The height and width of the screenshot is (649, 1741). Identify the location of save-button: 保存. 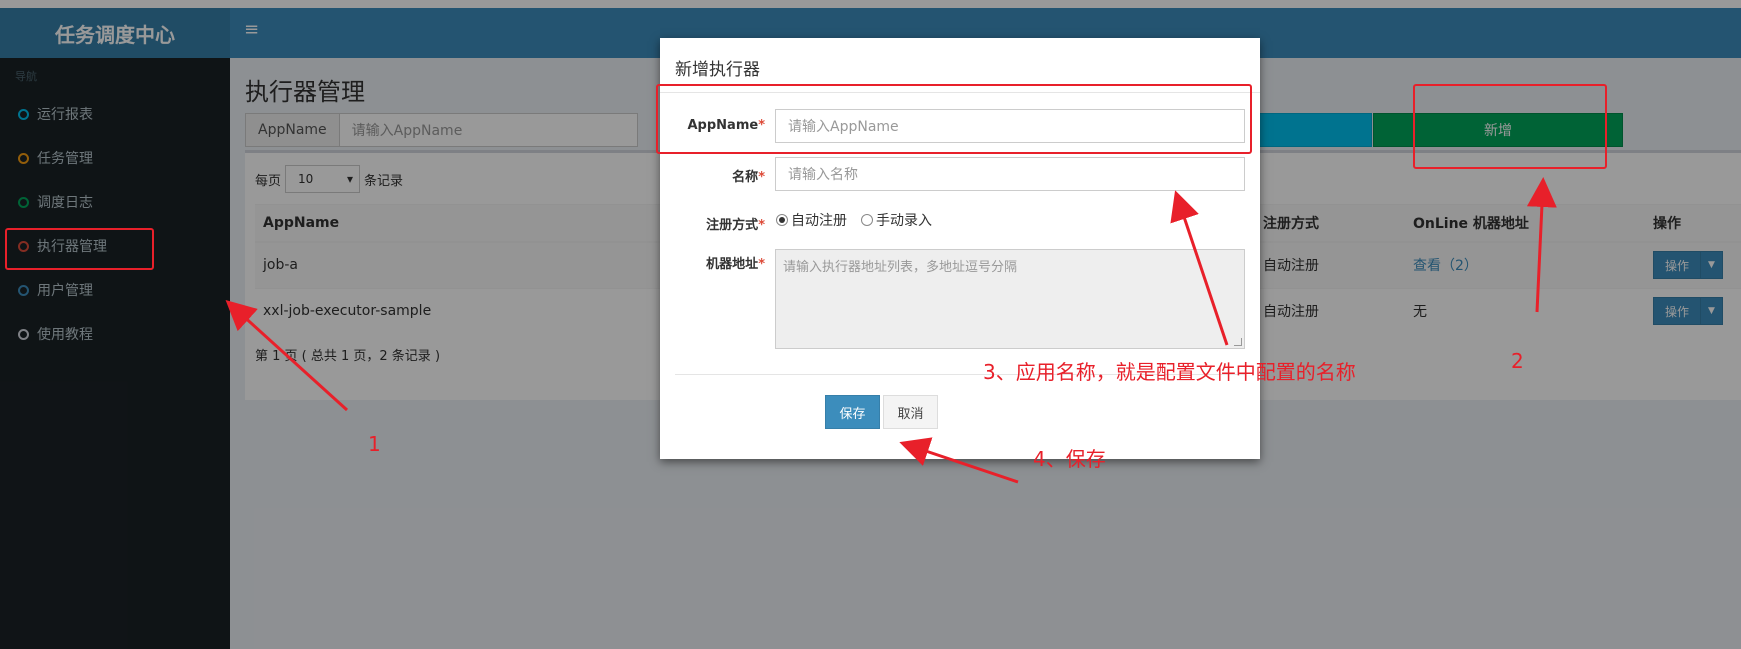
(852, 412).